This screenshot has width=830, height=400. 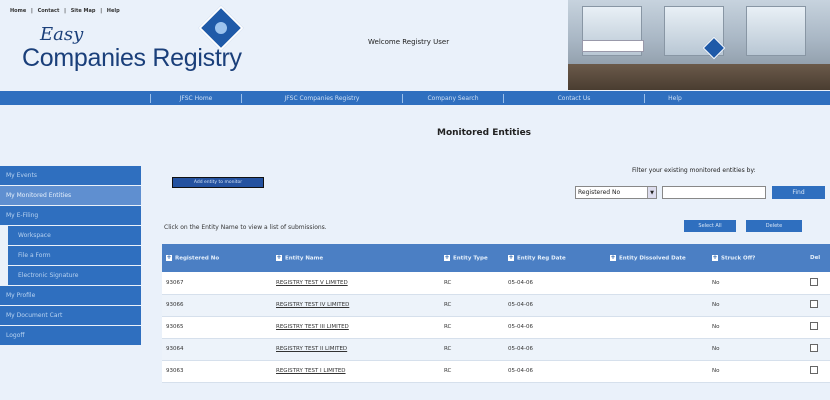 I want to click on nav-contact-us: Contact Us, so click(x=574, y=98).